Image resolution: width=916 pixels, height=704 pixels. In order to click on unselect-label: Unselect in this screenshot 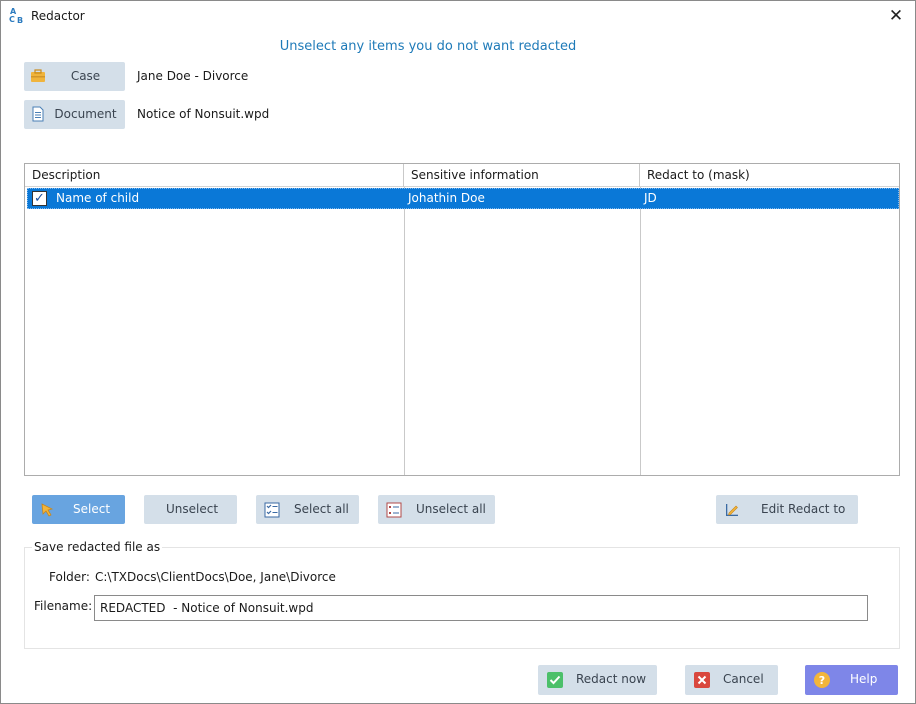, I will do `click(192, 509)`.